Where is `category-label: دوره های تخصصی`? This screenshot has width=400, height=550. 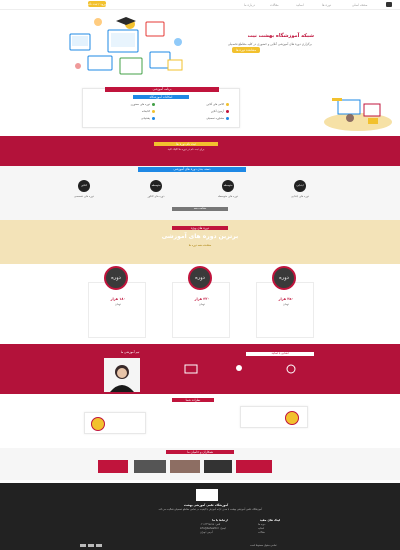 category-label: دوره های تخصصی is located at coordinates (84, 196).